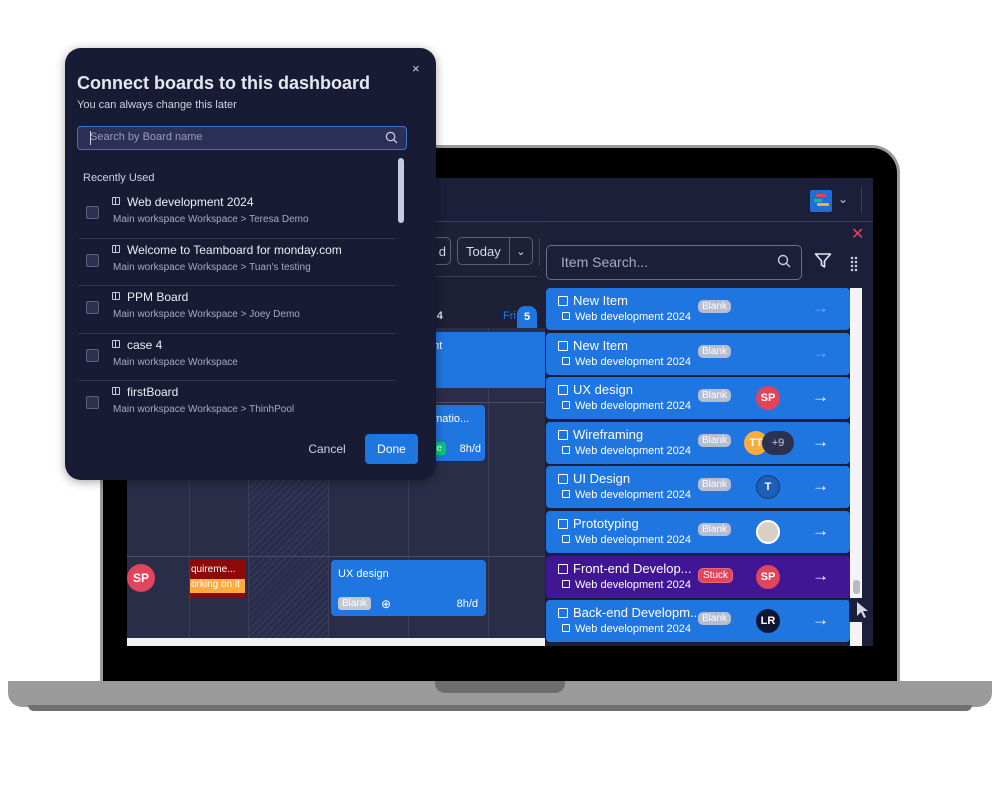  Describe the element at coordinates (416, 68) in the screenshot. I see `close-icon: ×` at that location.